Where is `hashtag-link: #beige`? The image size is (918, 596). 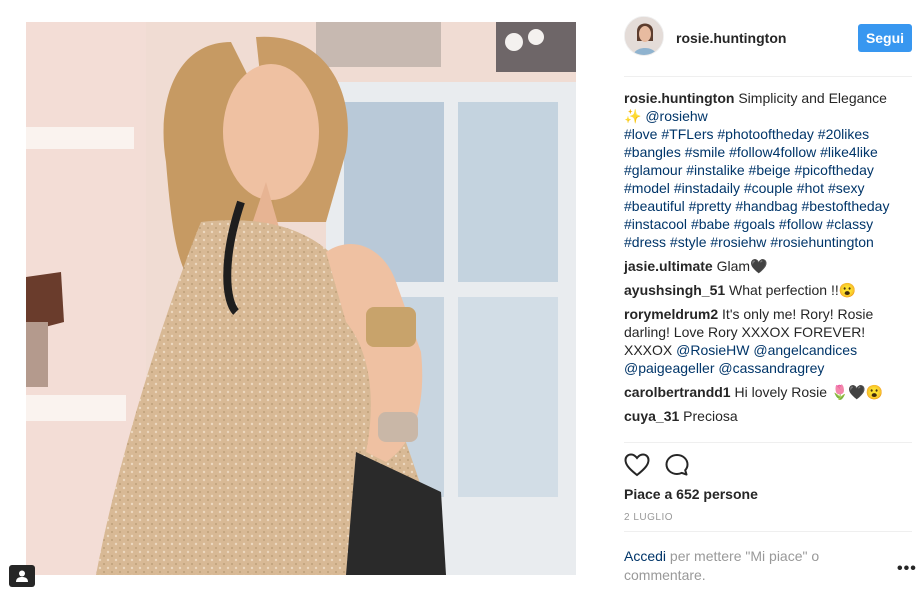
hashtag-link: #beige is located at coordinates (770, 170).